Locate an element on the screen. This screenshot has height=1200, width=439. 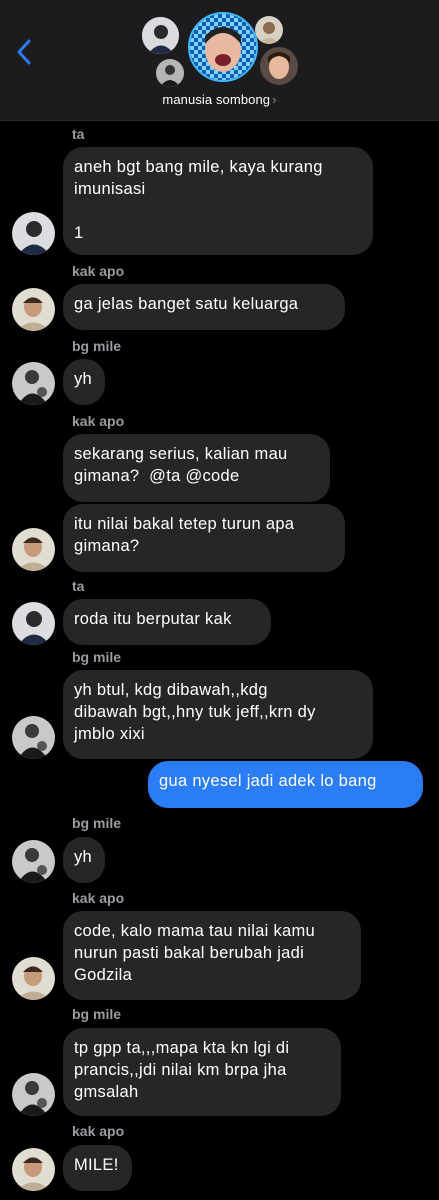
message-bubble: MILE! is located at coordinates (97, 1168).